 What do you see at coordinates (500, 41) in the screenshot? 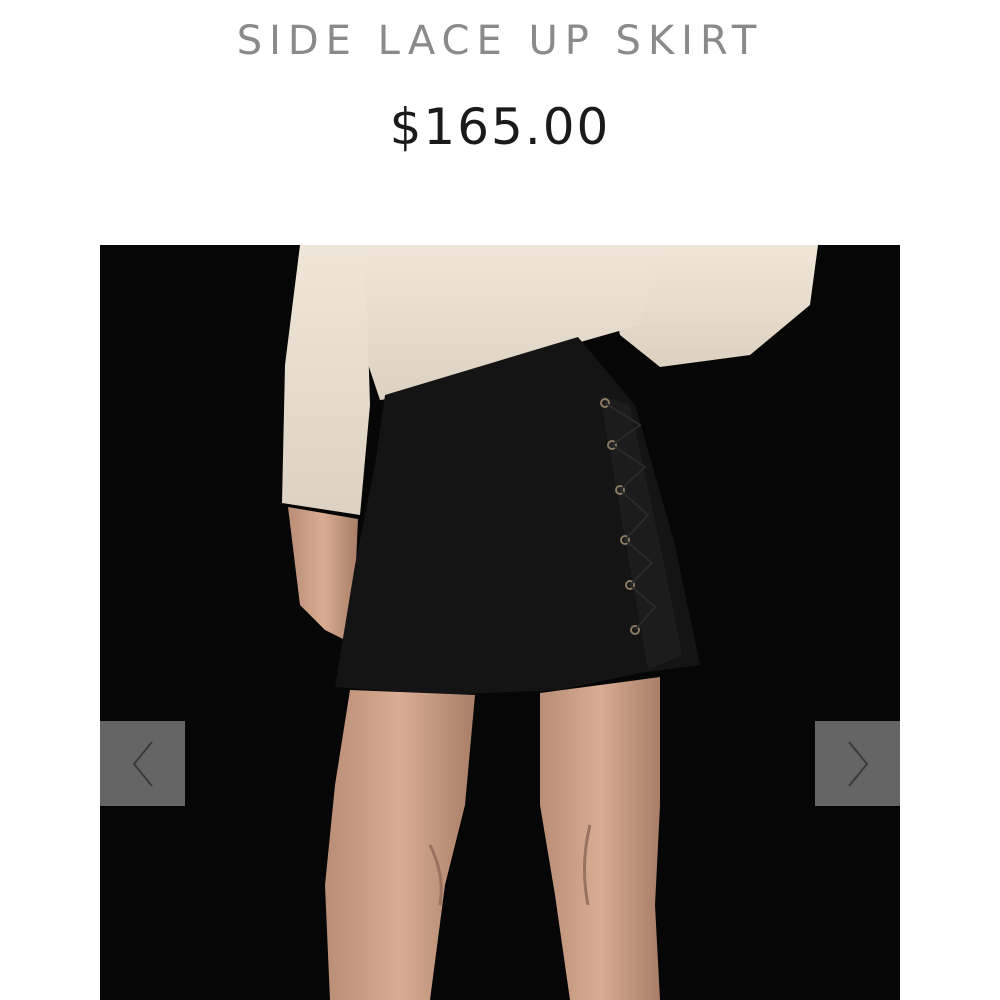
I see `product-title: SIDE LACE UP SKIRT` at bounding box center [500, 41].